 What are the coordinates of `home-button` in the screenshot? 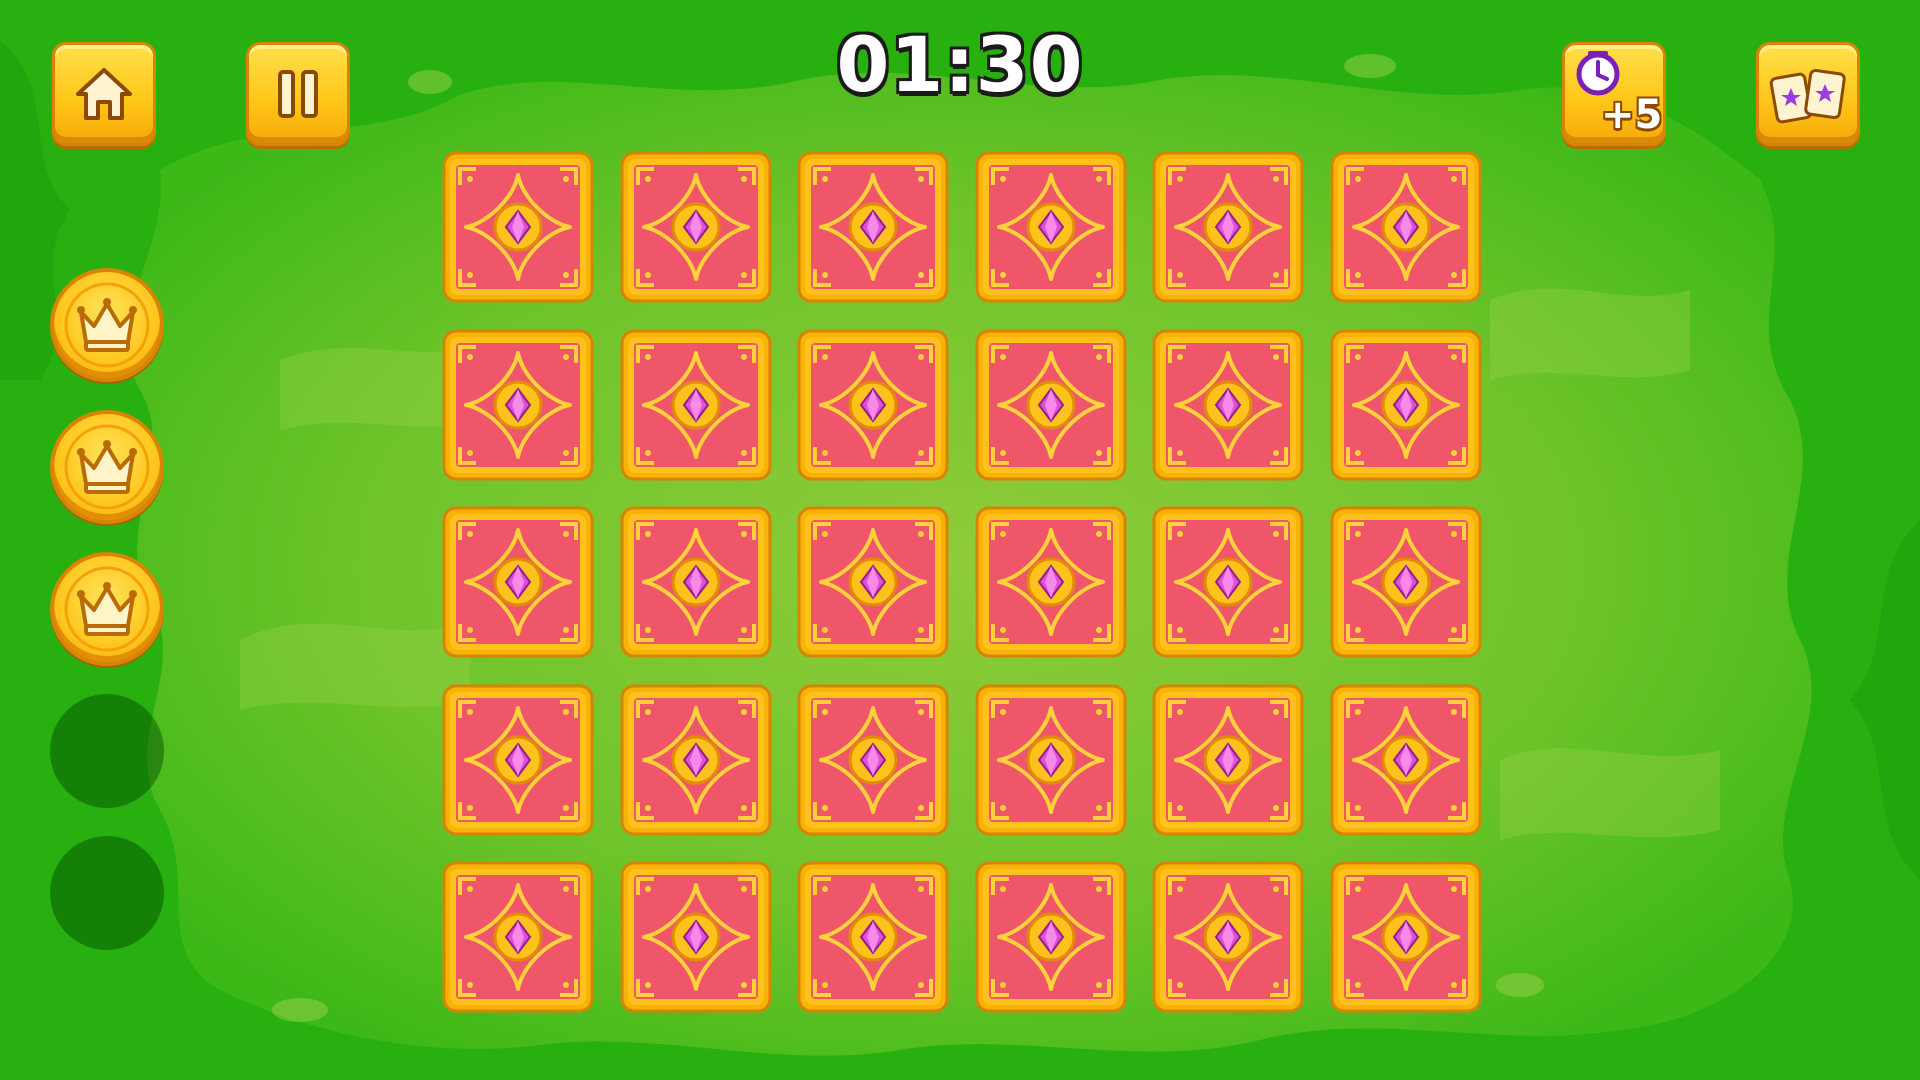 It's located at (104, 94).